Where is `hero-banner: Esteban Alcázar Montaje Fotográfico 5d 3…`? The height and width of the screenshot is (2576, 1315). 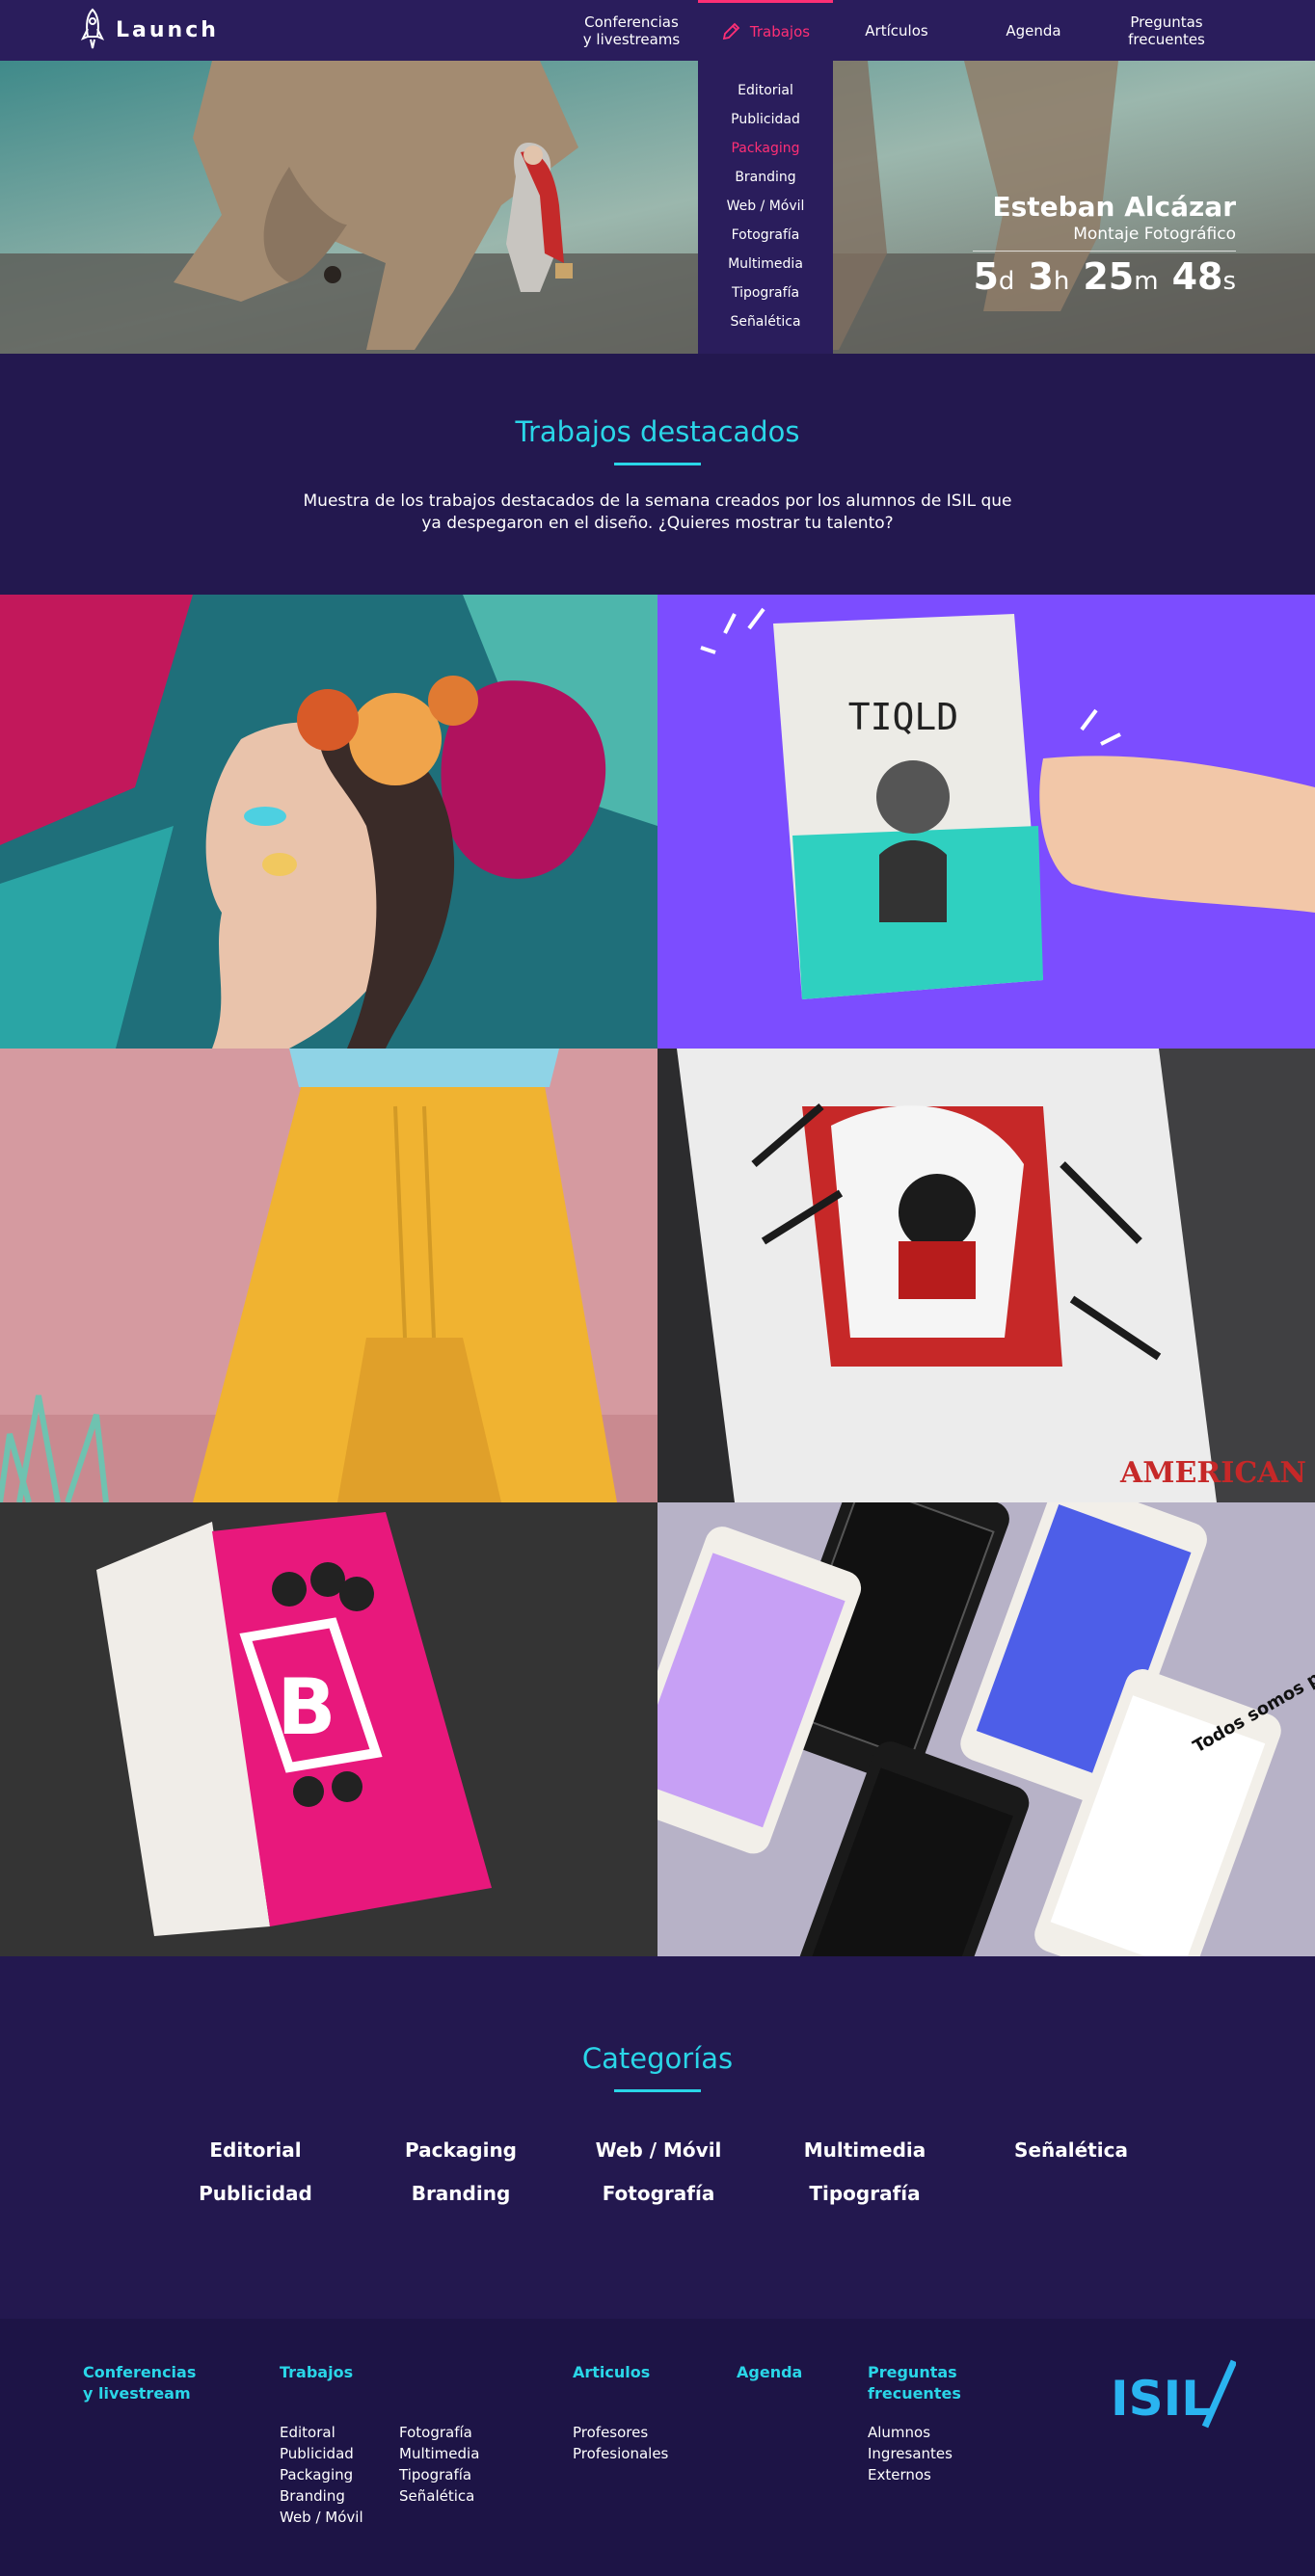 hero-banner: Esteban Alcázar Montaje Fotográfico 5d 3… is located at coordinates (657, 207).